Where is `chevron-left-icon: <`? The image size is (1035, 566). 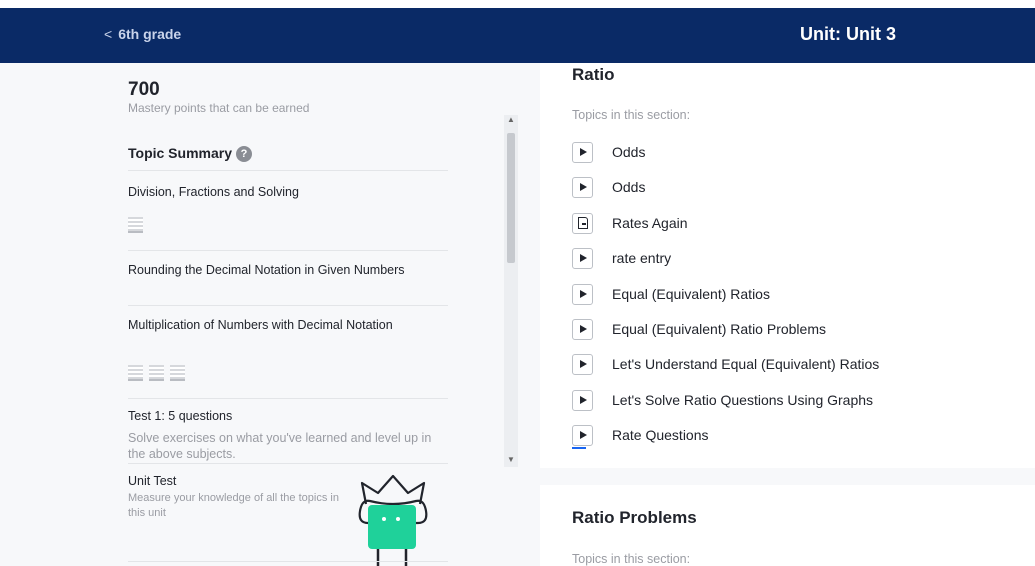
chevron-left-icon: < is located at coordinates (108, 34).